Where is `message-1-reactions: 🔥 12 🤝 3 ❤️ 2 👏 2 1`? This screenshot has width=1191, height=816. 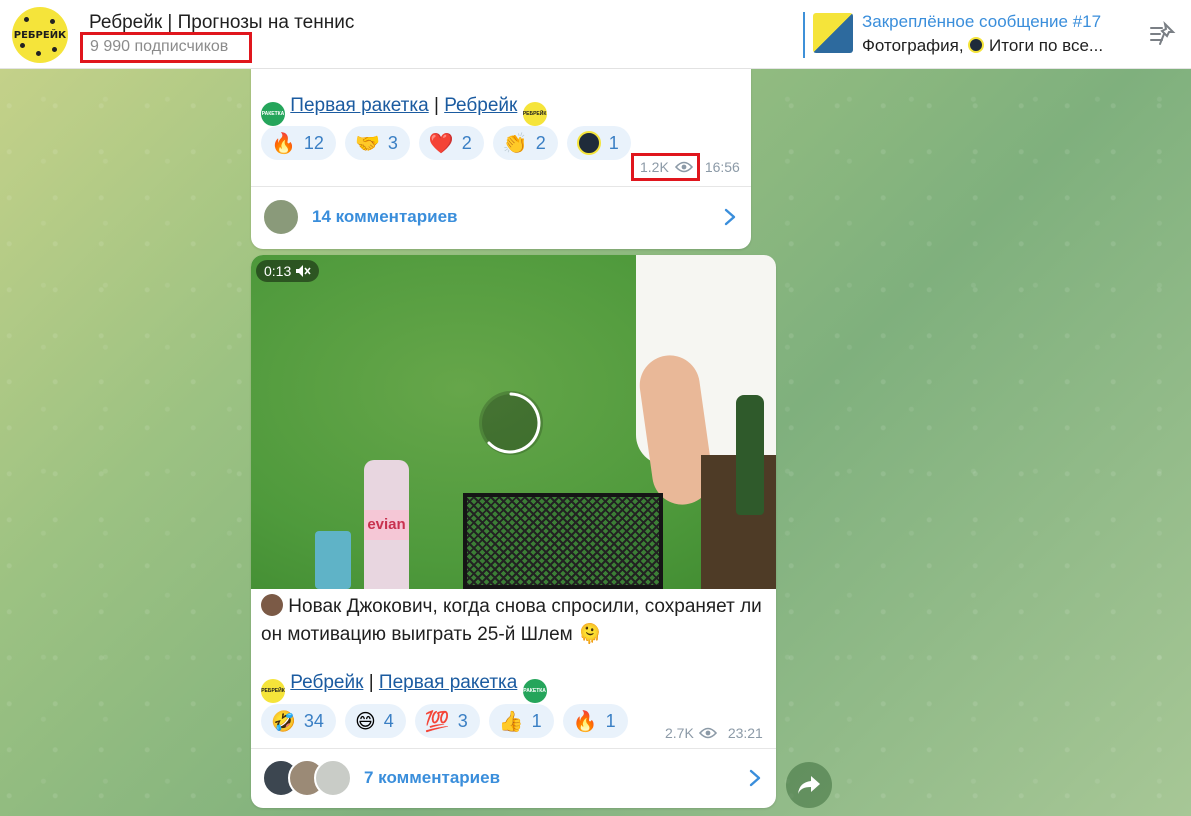 message-1-reactions: 🔥 12 🤝 3 ❤️ 2 👏 2 1 is located at coordinates (446, 143).